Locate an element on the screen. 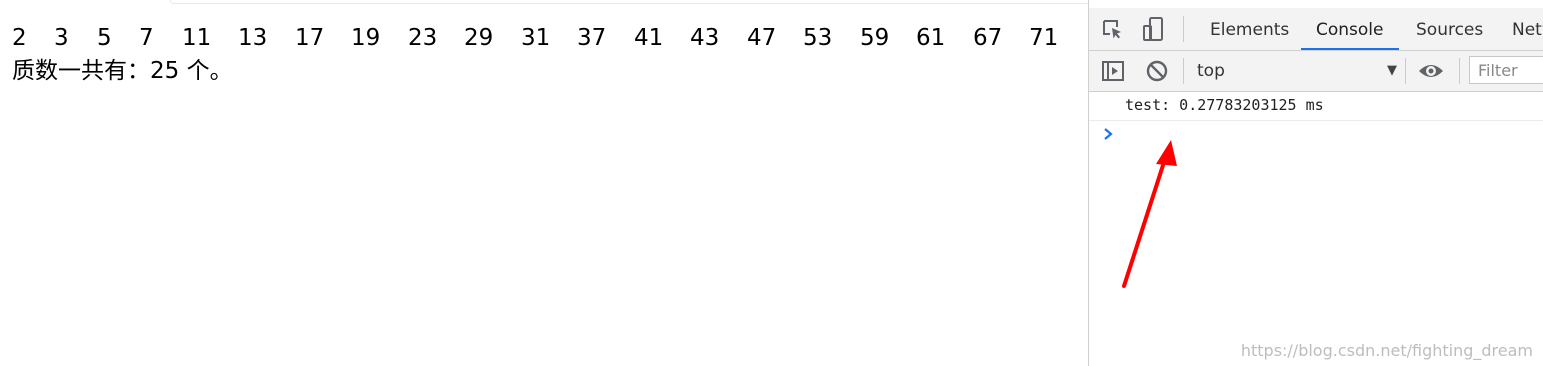 The image size is (1543, 366). prime-number: 11 is located at coordinates (197, 38).